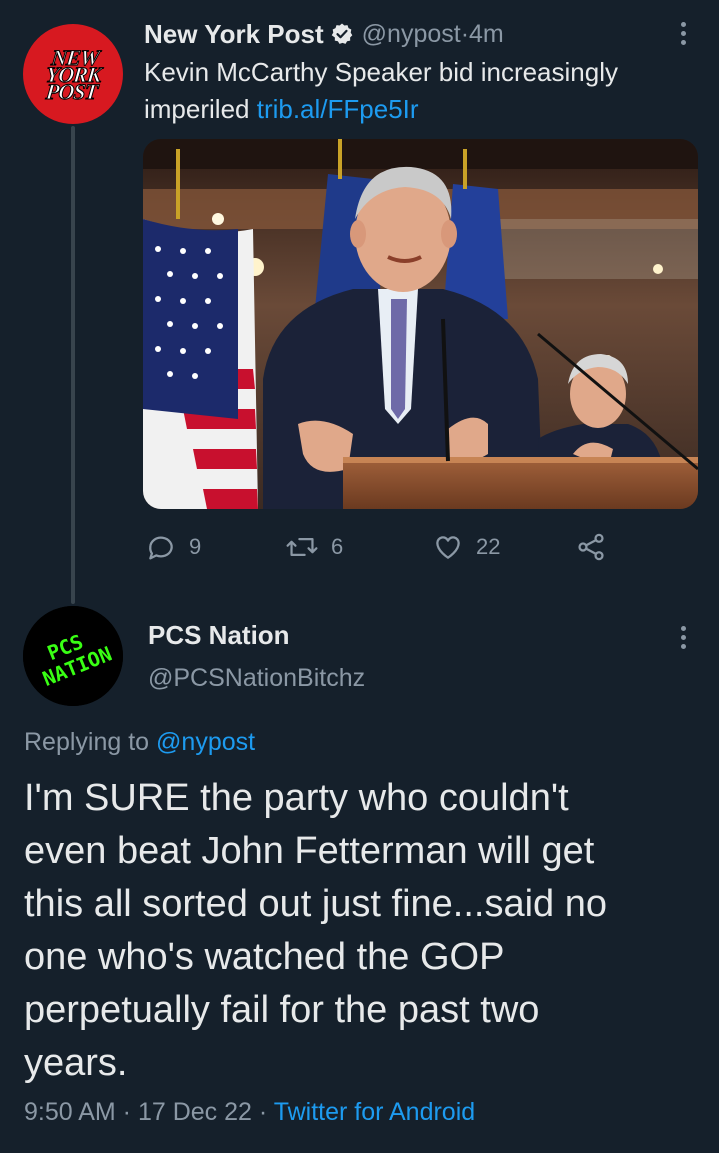 The width and height of the screenshot is (719, 1153). Describe the element at coordinates (486, 34) in the screenshot. I see `tweet1-timestamp: 4m` at that location.